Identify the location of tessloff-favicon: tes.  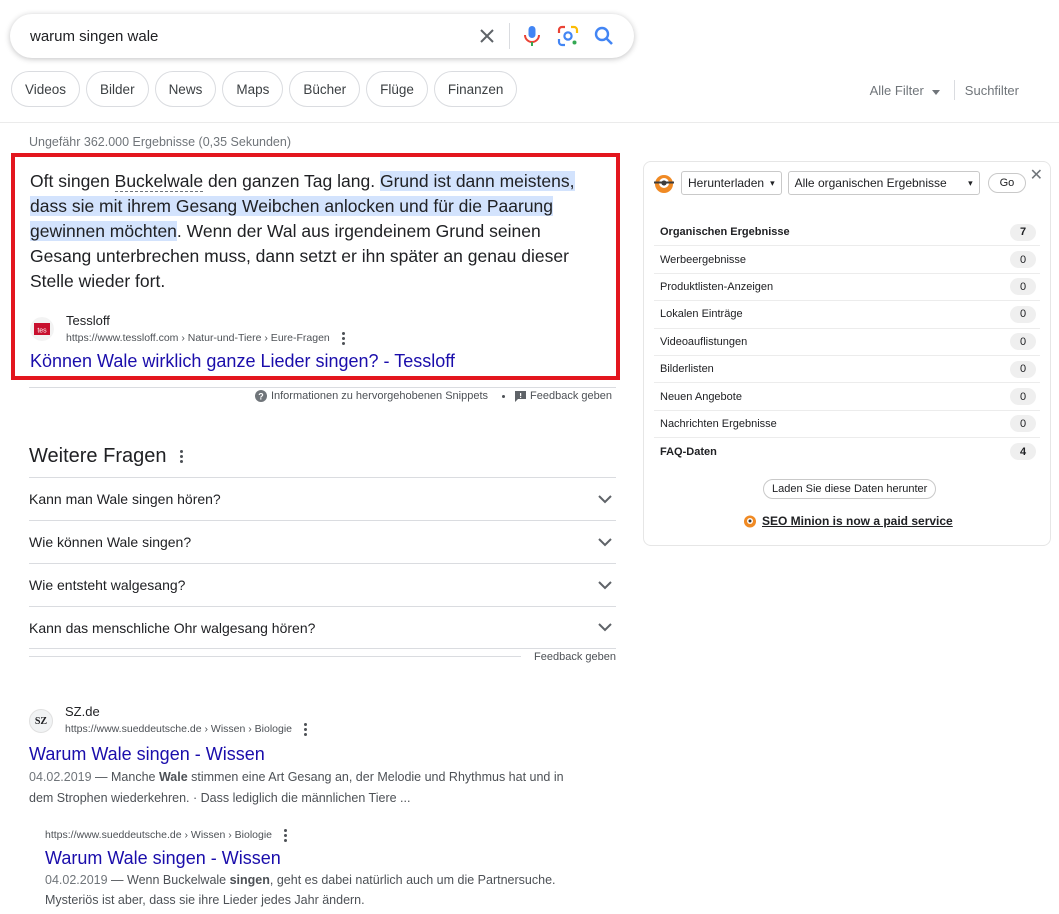
(42, 329).